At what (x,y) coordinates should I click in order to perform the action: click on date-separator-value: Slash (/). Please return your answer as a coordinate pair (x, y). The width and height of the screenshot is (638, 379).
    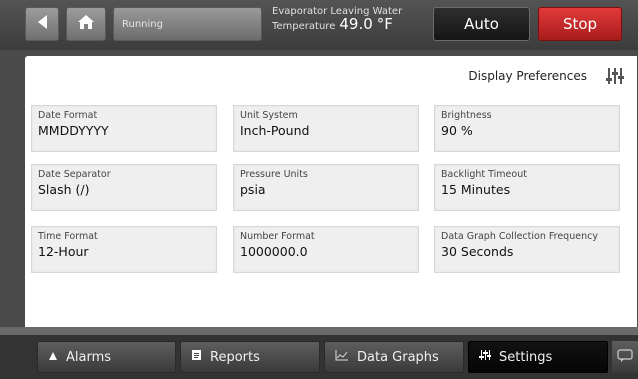
    Looking at the image, I should click on (64, 189).